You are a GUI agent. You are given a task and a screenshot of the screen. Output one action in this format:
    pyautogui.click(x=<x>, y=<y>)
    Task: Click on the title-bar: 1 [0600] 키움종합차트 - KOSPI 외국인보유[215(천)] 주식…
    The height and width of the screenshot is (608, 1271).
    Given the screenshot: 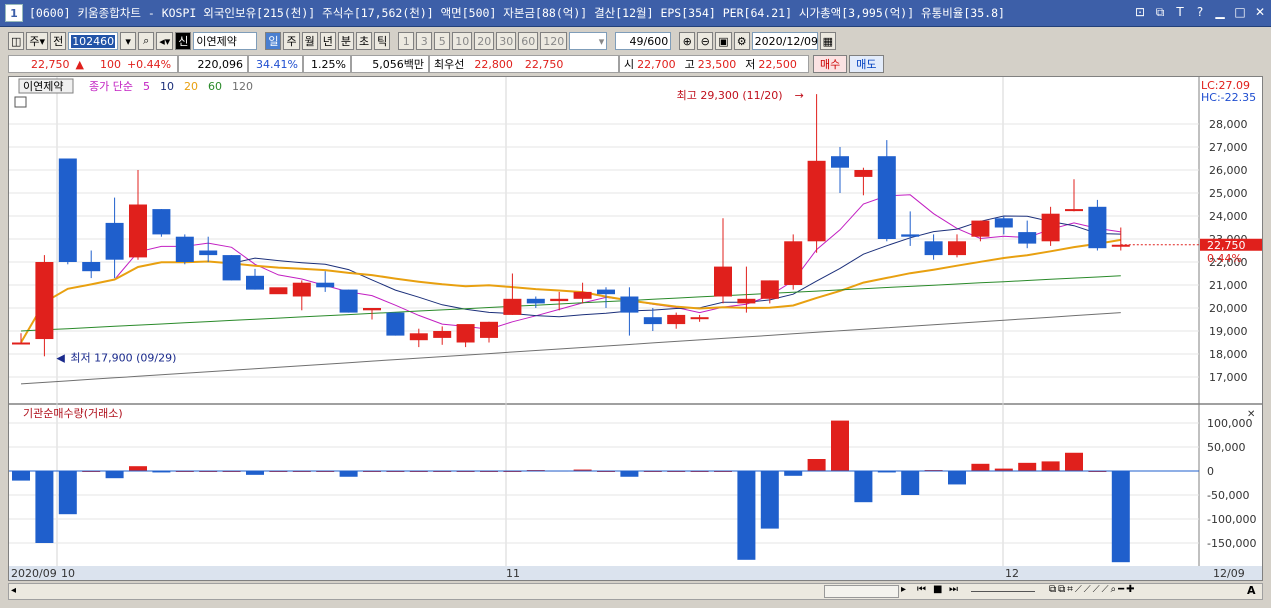 What is the action you would take?
    pyautogui.click(x=635, y=13)
    